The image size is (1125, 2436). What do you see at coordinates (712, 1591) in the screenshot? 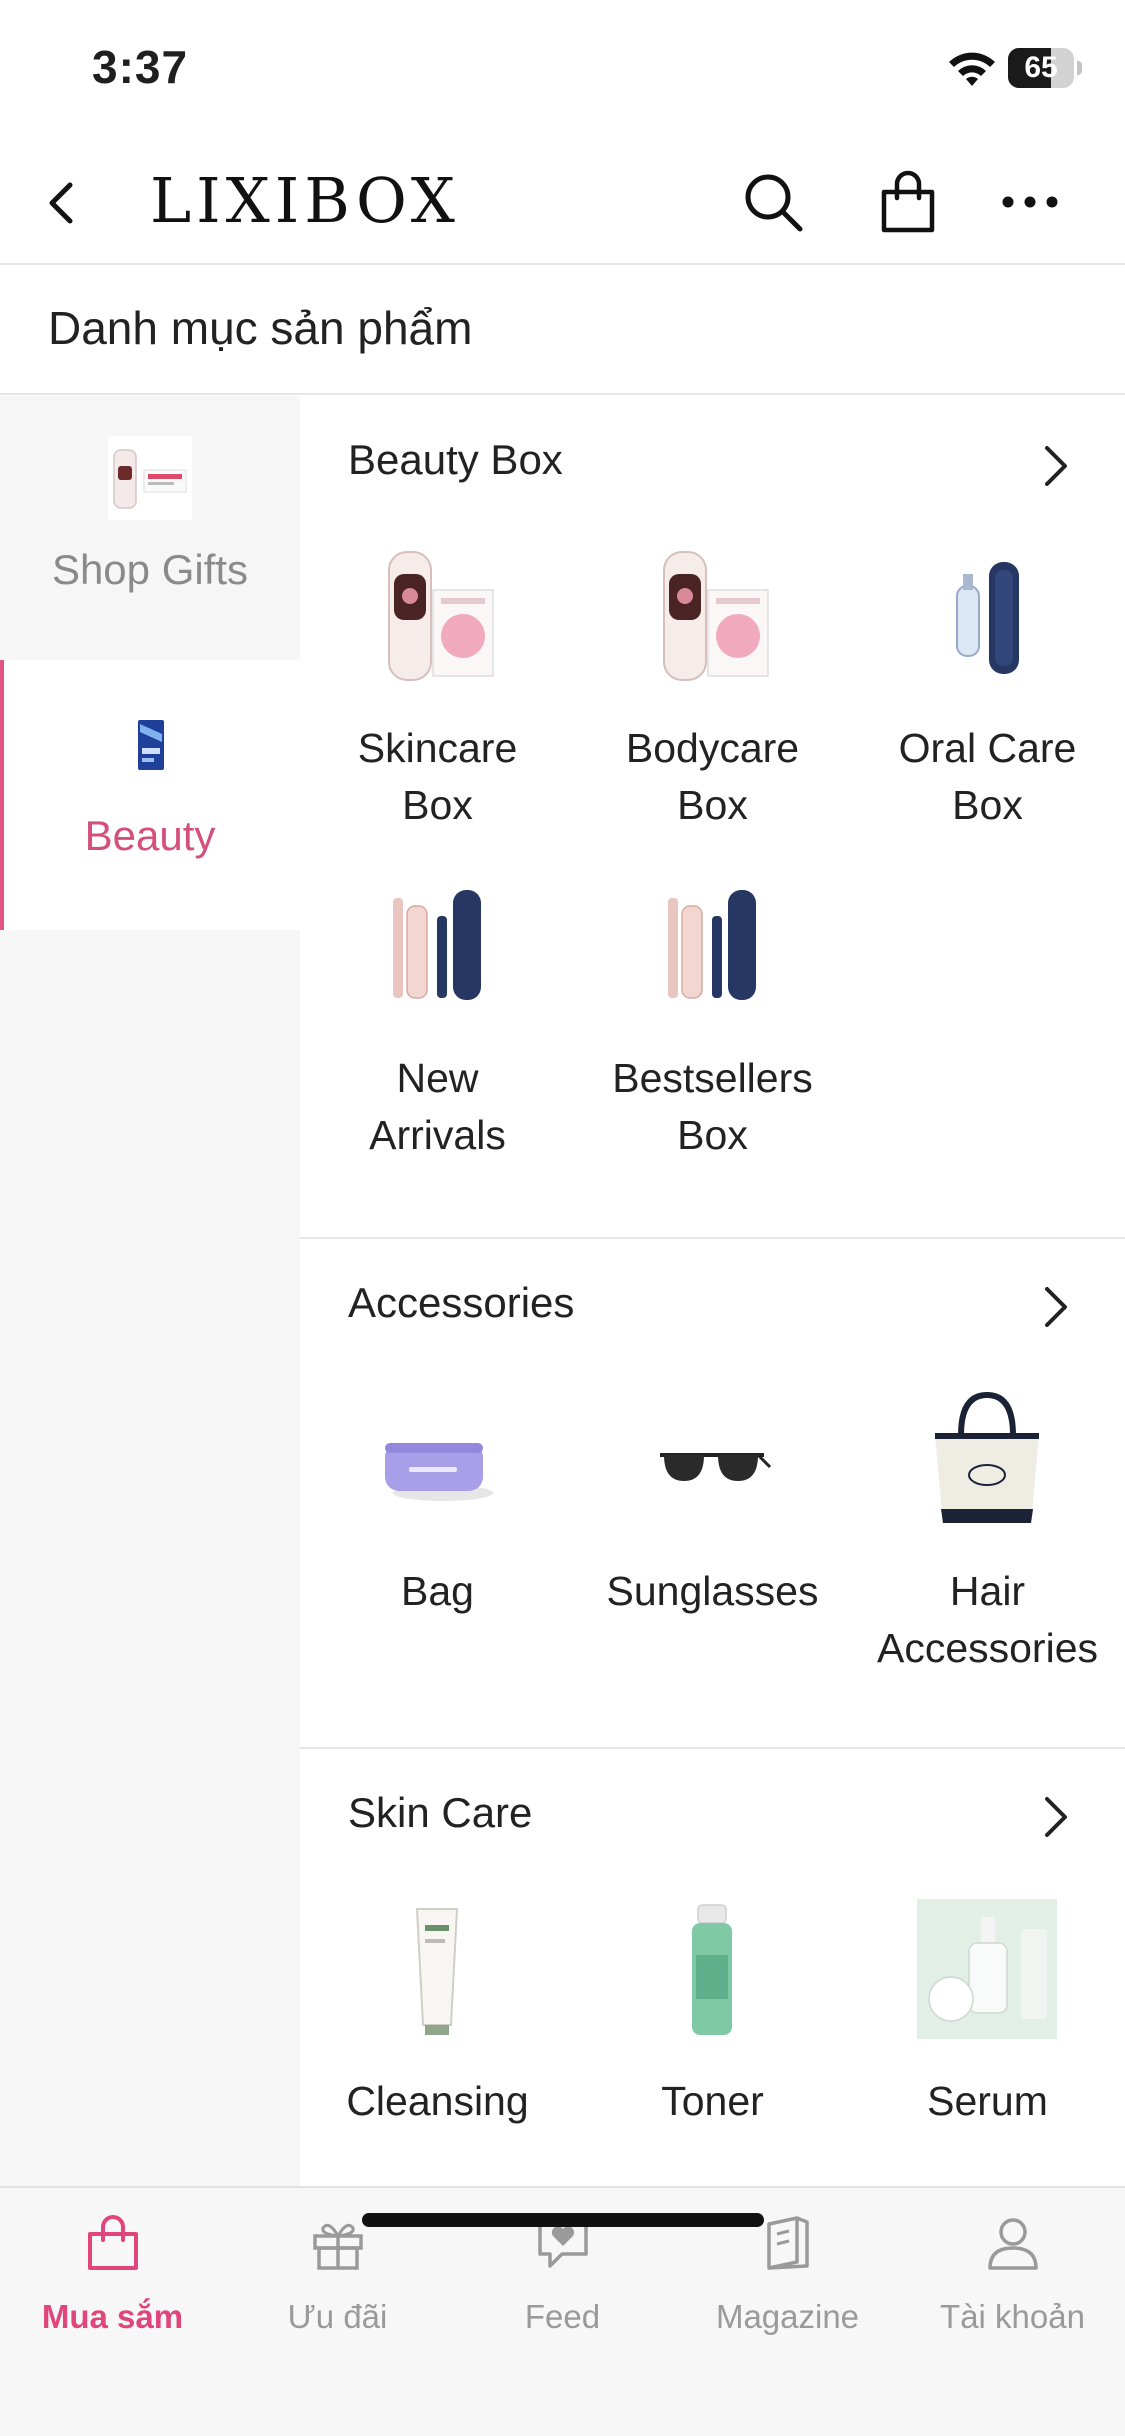
I see `category-item-label: Sunglasses` at bounding box center [712, 1591].